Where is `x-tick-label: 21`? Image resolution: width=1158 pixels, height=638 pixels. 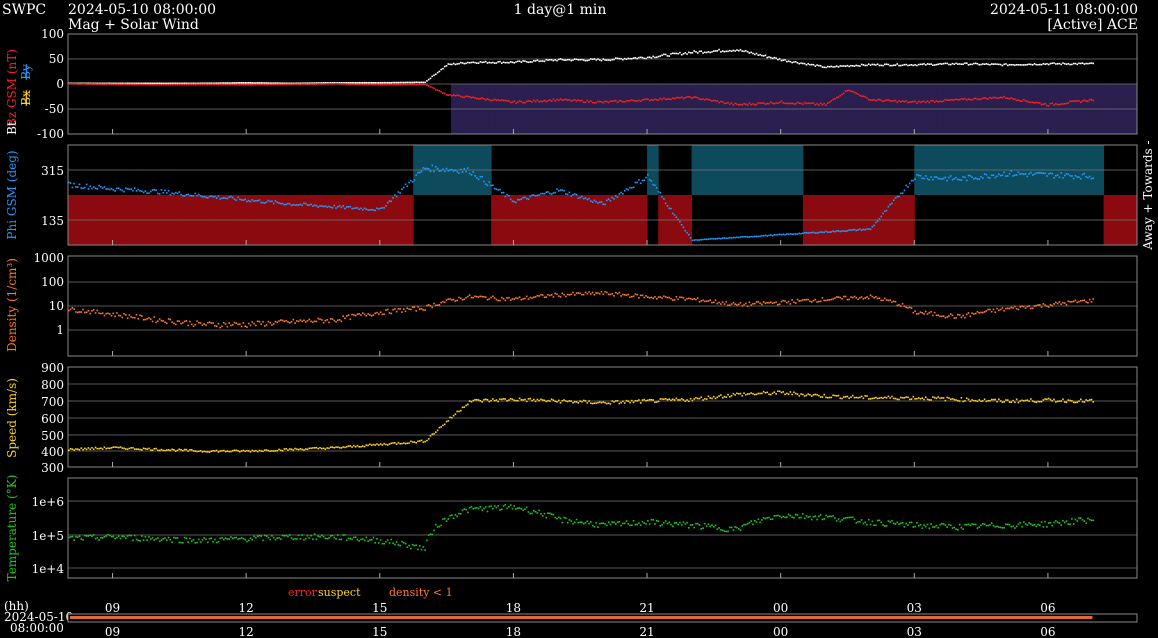
x-tick-label: 21 is located at coordinates (646, 608).